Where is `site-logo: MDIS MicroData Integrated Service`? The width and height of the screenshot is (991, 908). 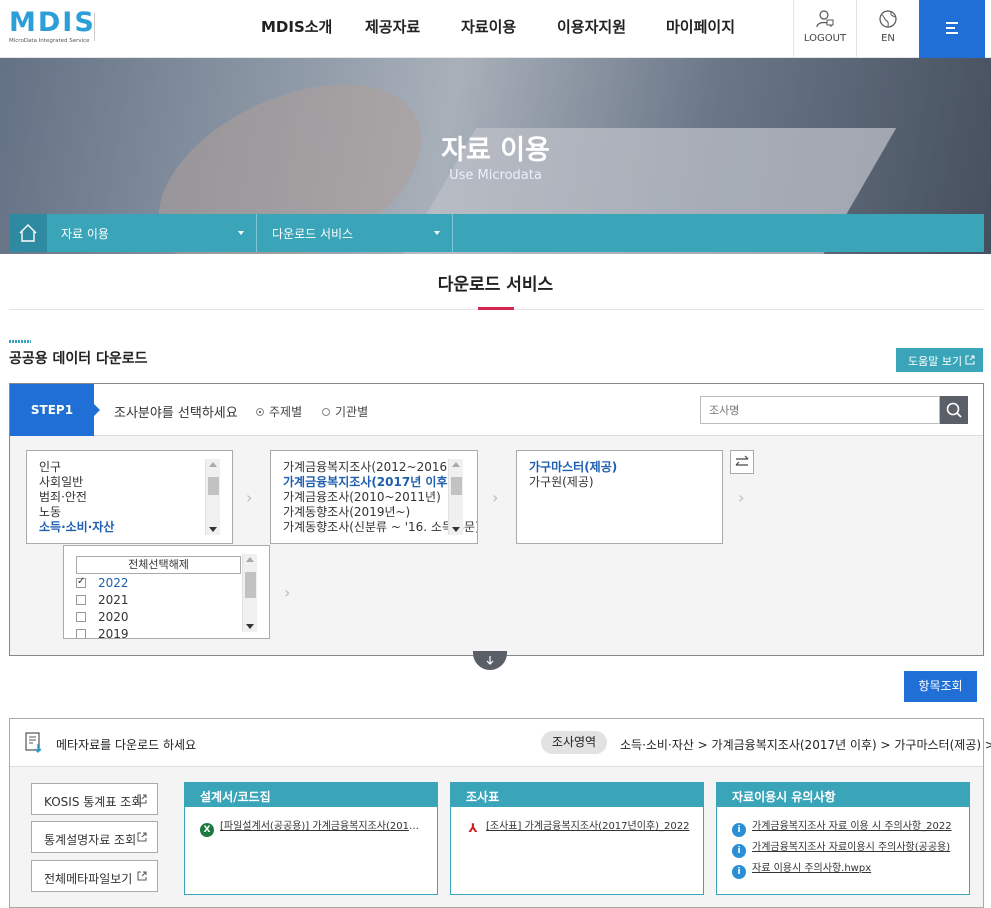 site-logo: MDIS MicroData Integrated Service is located at coordinates (51, 27).